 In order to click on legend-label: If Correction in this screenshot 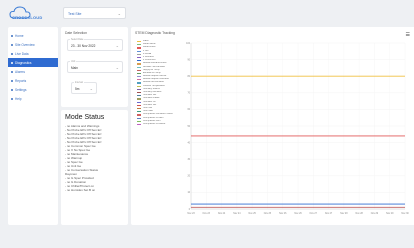, I will do `click(149, 60)`.